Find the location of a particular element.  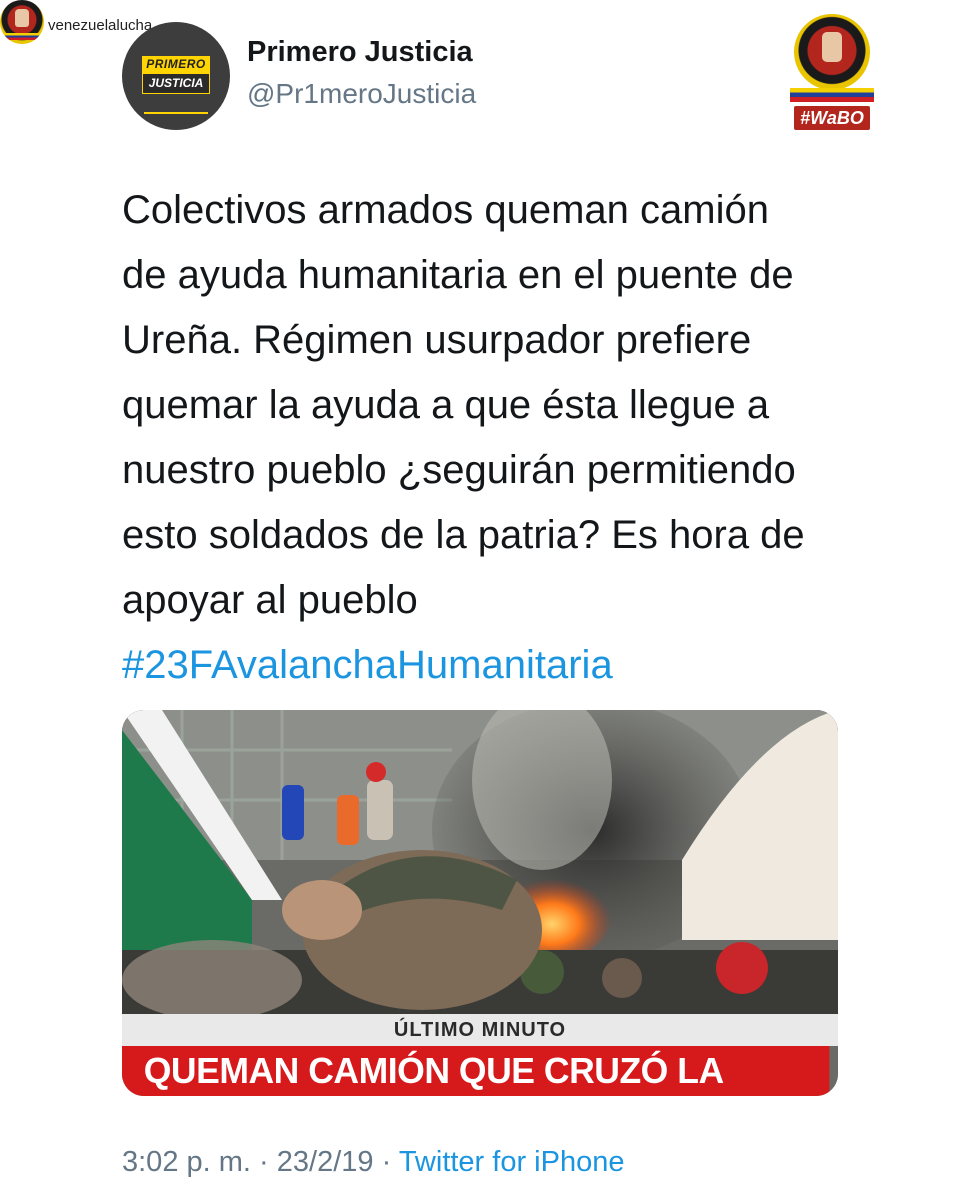

profile-avatar: PRIMERO JUSTICIA is located at coordinates (176, 76).